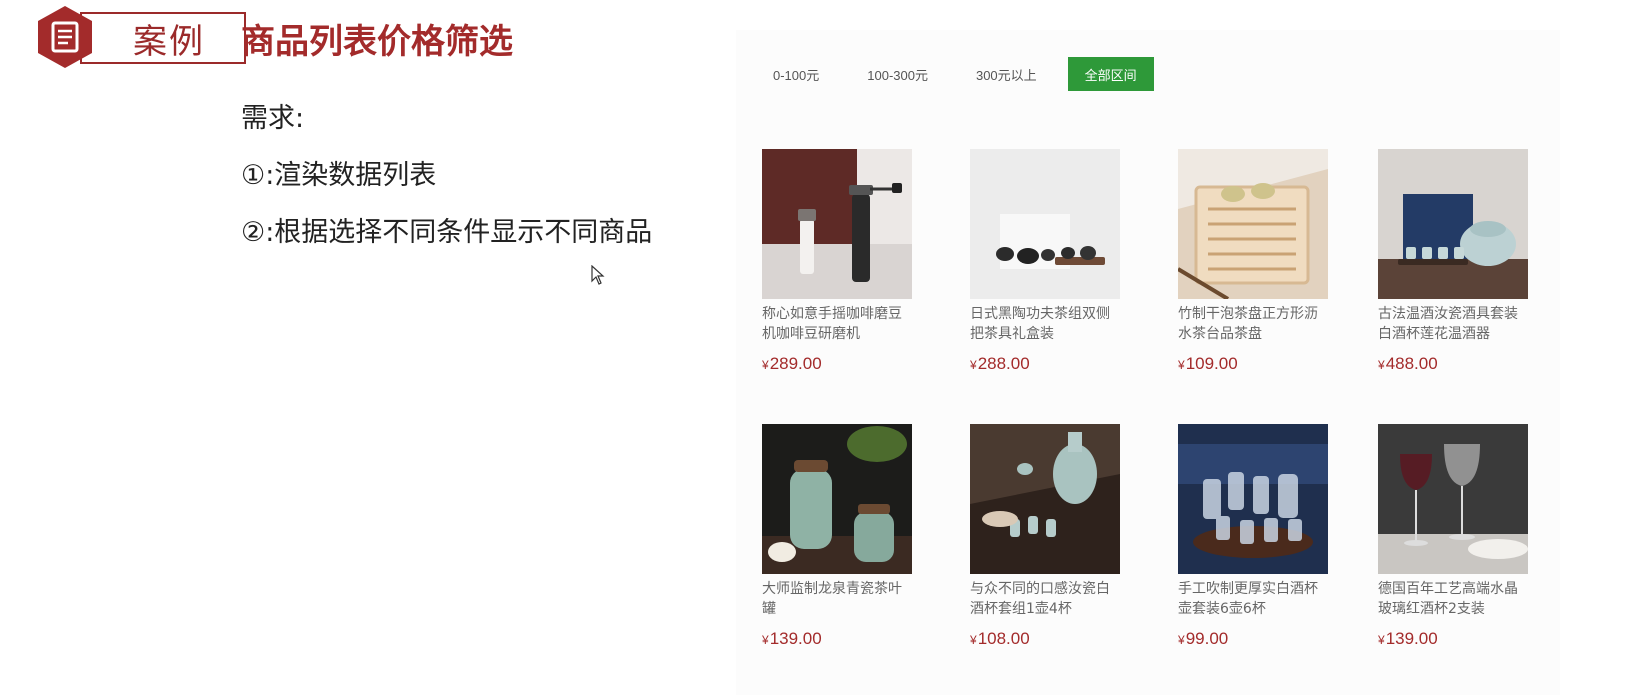  What do you see at coordinates (273, 118) in the screenshot?
I see `requirements-heading: 需求:` at bounding box center [273, 118].